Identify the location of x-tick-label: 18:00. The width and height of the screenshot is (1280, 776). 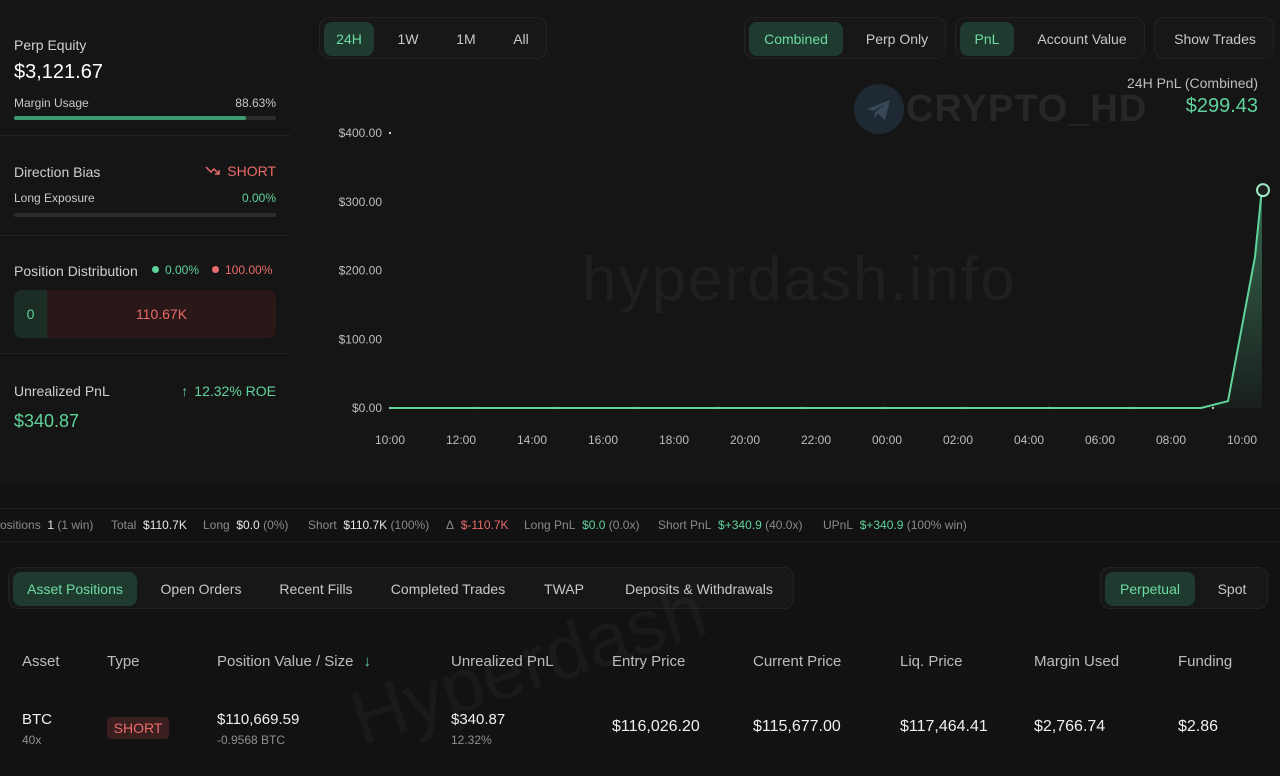
(674, 440).